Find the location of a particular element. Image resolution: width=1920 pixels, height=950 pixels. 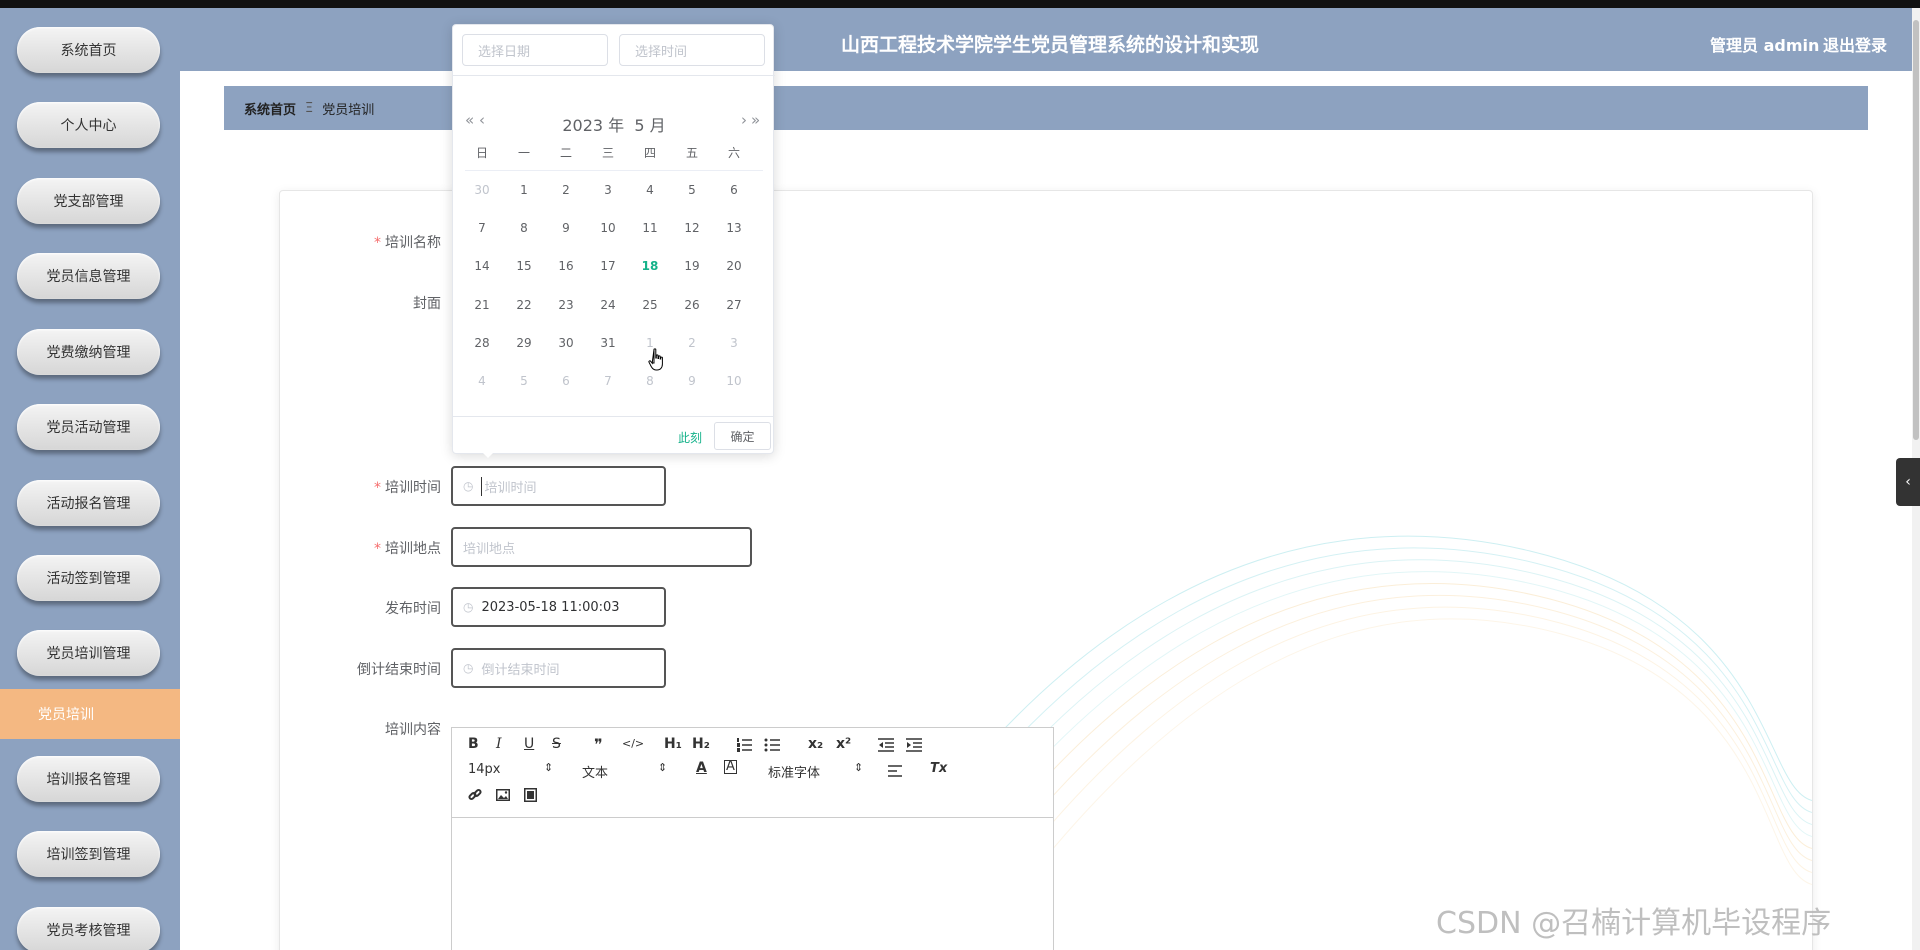

calendar-day: 14 is located at coordinates (482, 266).